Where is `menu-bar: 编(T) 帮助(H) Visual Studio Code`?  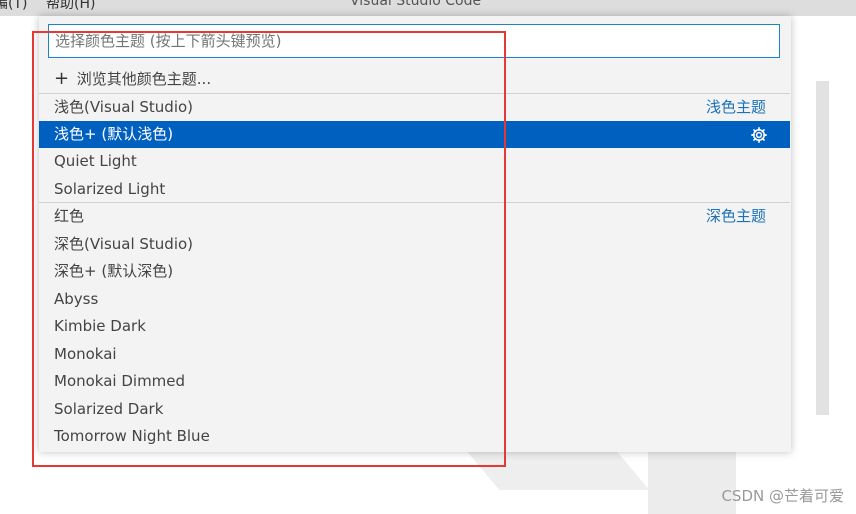 menu-bar: 编(T) 帮助(H) Visual Studio Code is located at coordinates (428, 8).